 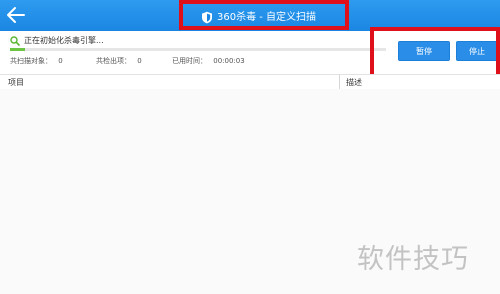 What do you see at coordinates (139, 61) in the screenshot?
I see `found-value: 0` at bounding box center [139, 61].